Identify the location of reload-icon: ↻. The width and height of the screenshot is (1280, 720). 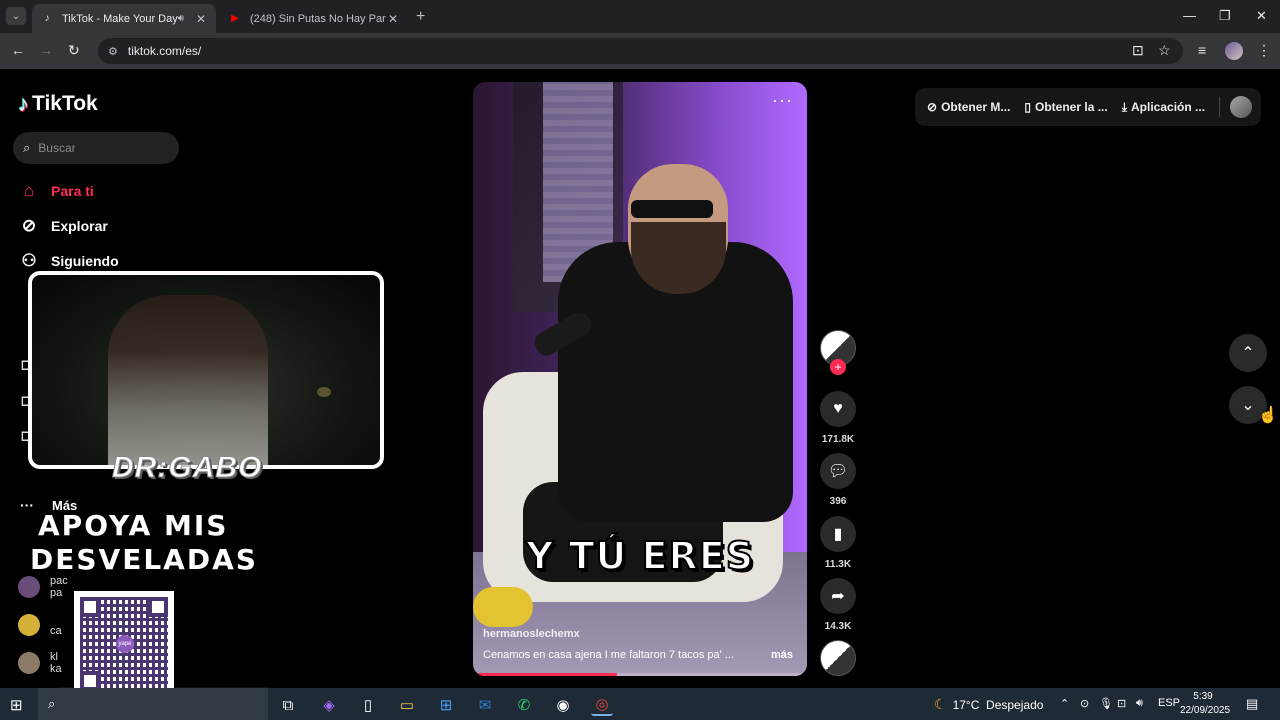
(74, 50).